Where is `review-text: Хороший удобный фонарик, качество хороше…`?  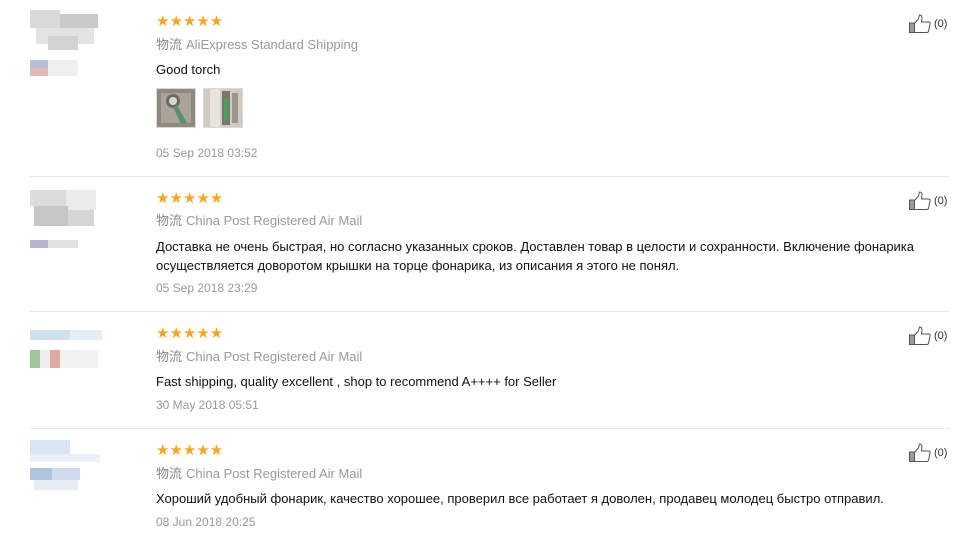 review-text: Хороший удобный фонарик, качество хороше… is located at coordinates (520, 498).